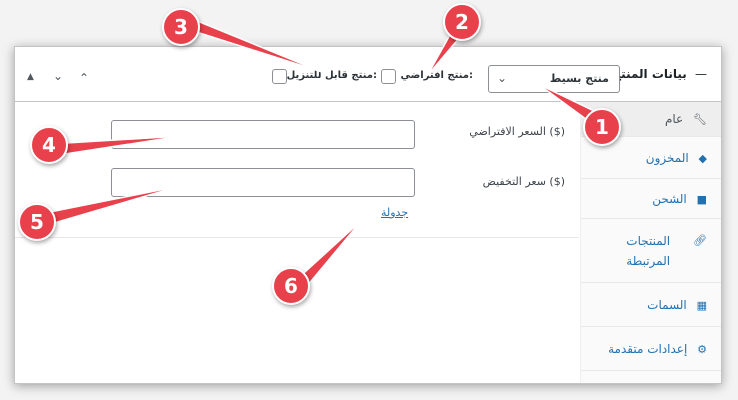  What do you see at coordinates (181, 27) in the screenshot?
I see `callout-3: 3` at bounding box center [181, 27].